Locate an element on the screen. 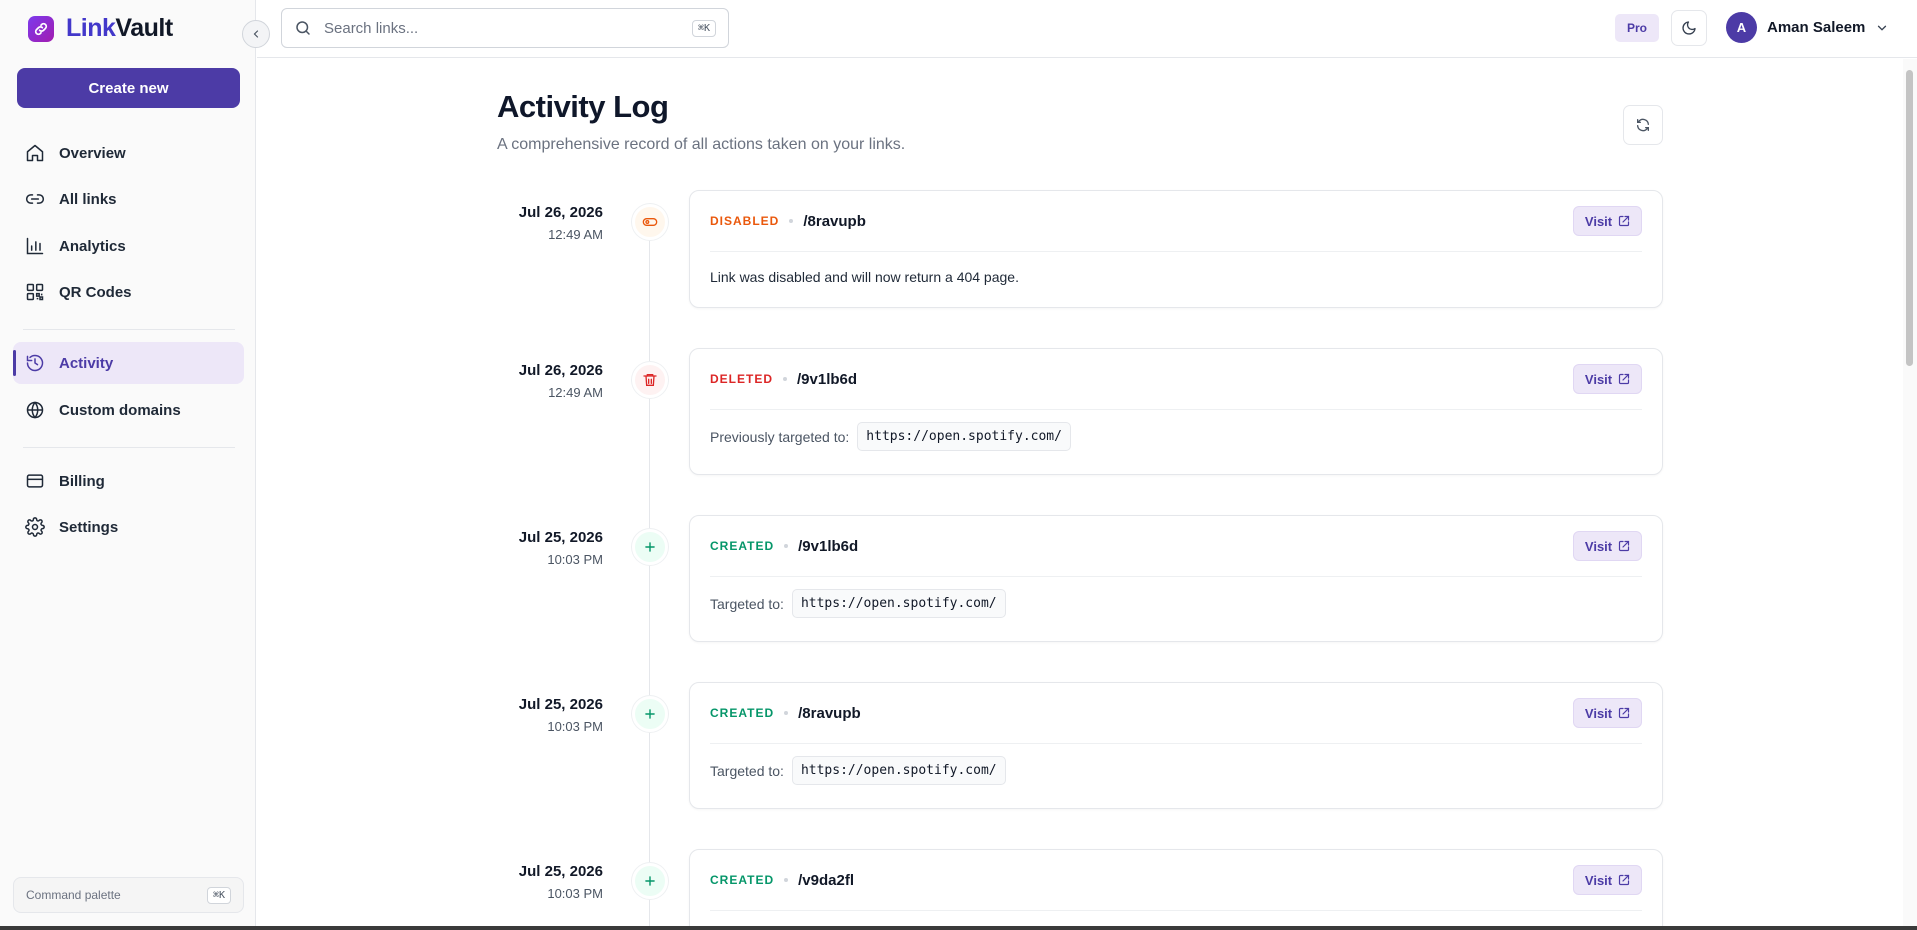 The image size is (1917, 930). theme-toggle-button is located at coordinates (1689, 28).